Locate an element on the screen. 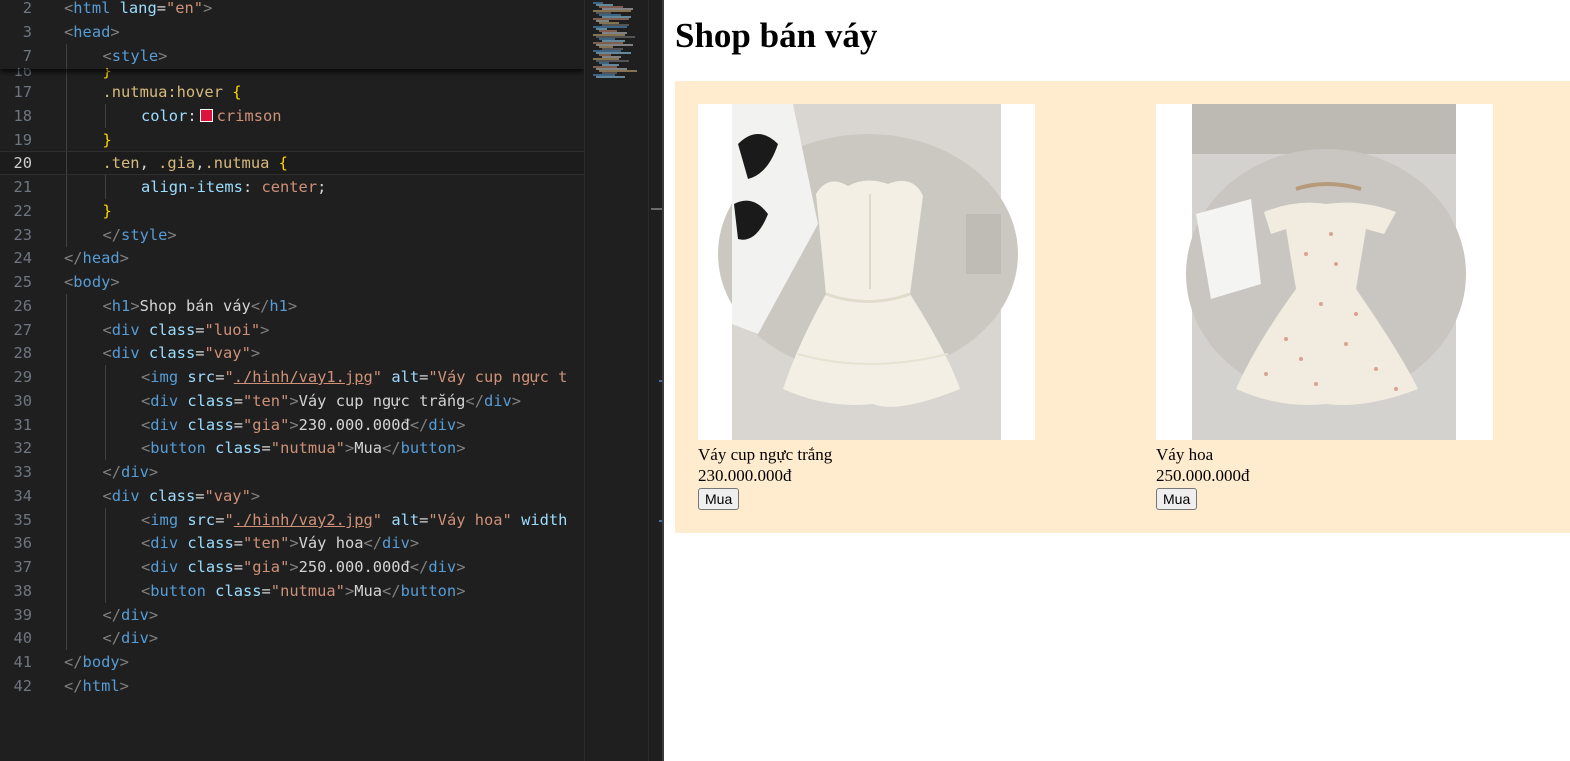  code-token: button is located at coordinates (428, 591).